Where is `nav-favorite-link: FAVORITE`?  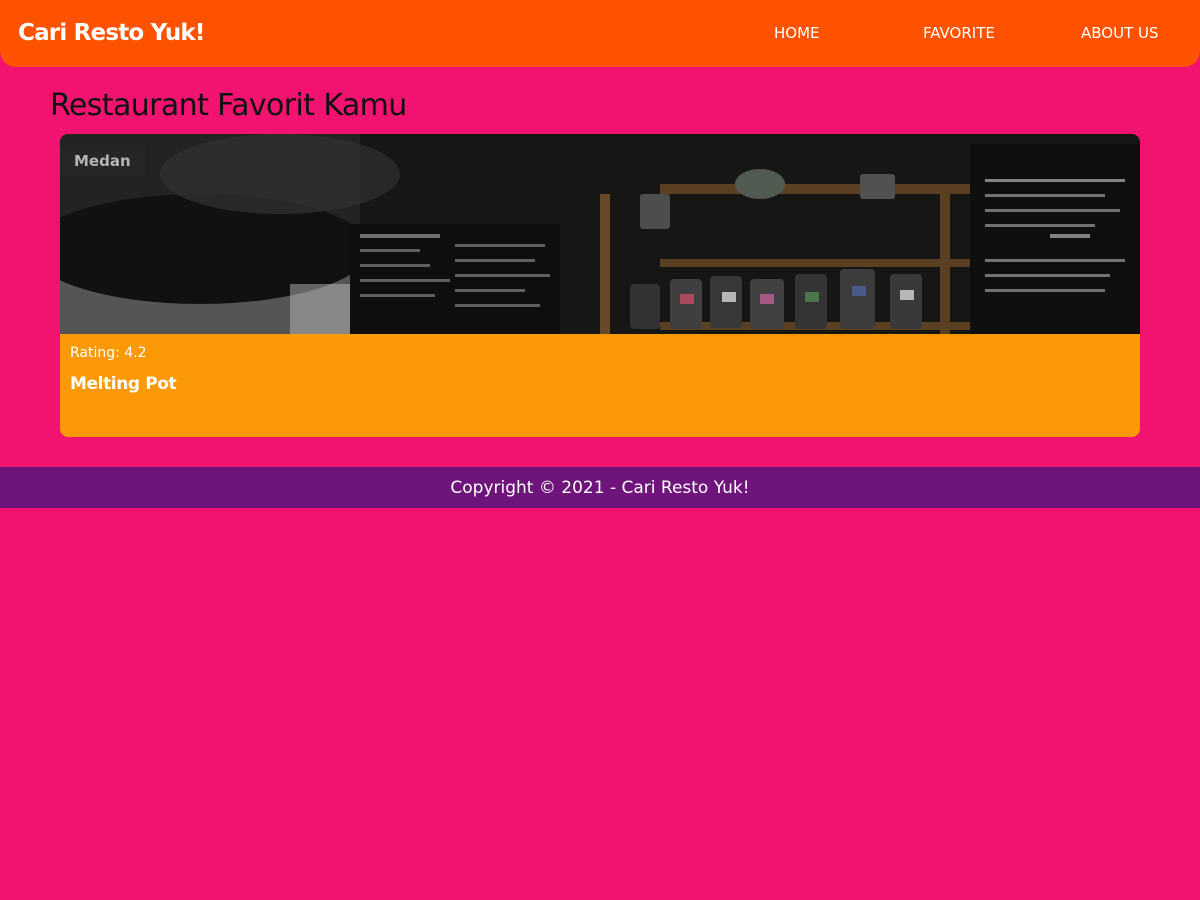
nav-favorite-link: FAVORITE is located at coordinates (959, 33).